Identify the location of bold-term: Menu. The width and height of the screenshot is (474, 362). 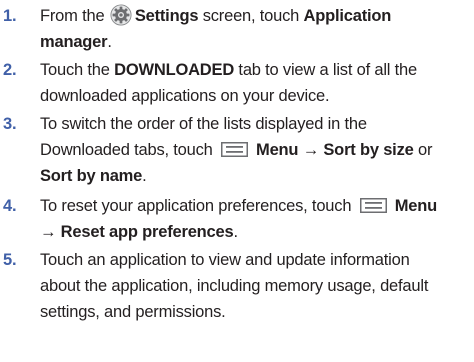
(415, 206).